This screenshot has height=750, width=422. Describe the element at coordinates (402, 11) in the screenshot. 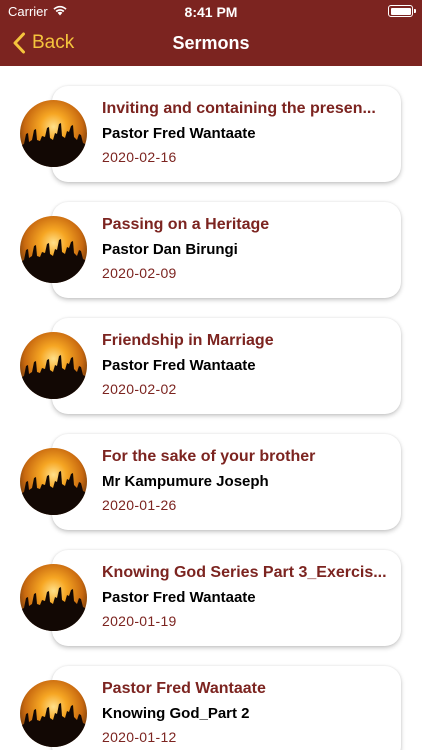

I see `battery-icon` at that location.